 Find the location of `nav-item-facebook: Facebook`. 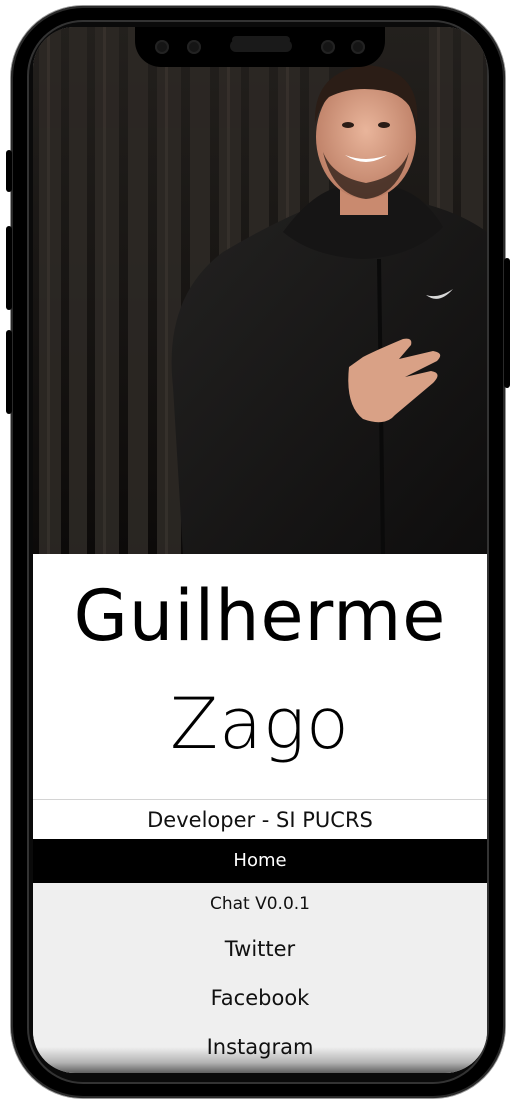

nav-item-facebook: Facebook is located at coordinates (260, 998).